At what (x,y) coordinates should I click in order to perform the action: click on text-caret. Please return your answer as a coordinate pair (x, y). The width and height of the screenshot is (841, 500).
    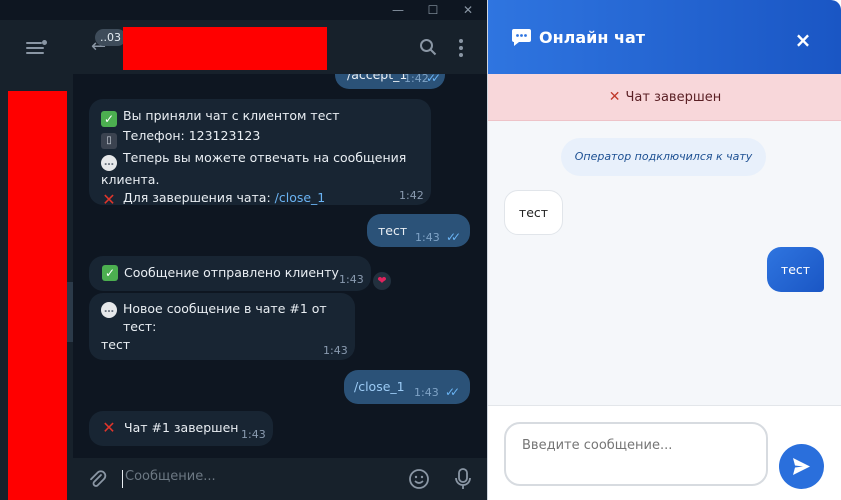
    Looking at the image, I should click on (122, 479).